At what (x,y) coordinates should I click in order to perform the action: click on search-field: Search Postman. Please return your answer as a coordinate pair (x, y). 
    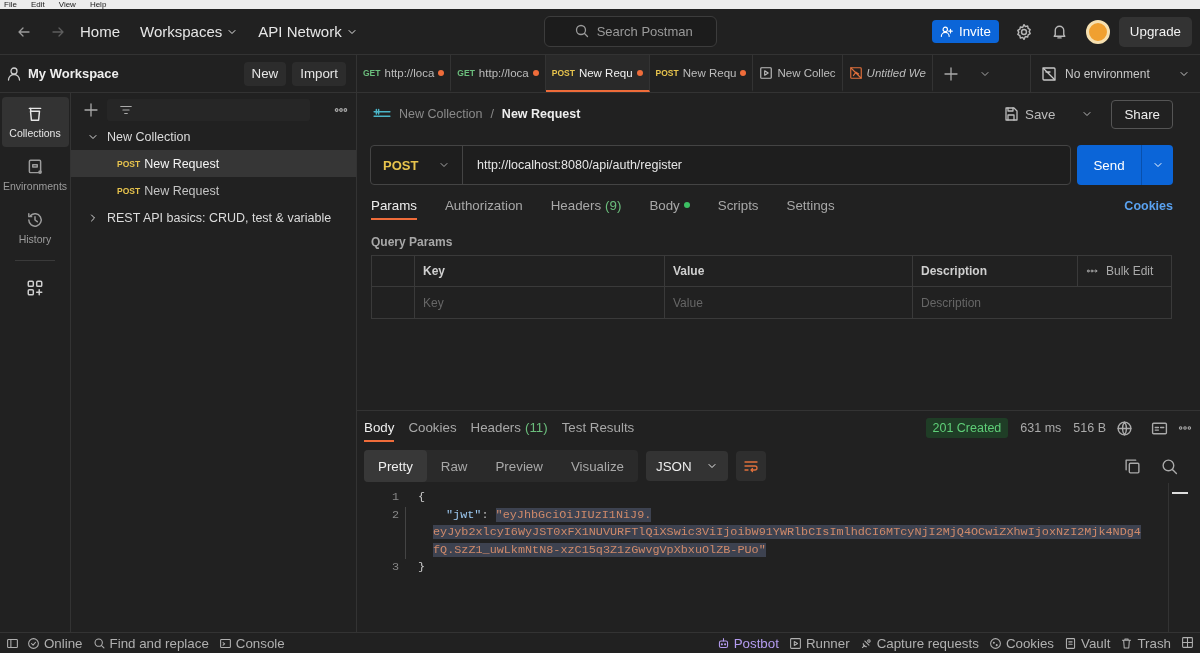
    Looking at the image, I should click on (630, 31).